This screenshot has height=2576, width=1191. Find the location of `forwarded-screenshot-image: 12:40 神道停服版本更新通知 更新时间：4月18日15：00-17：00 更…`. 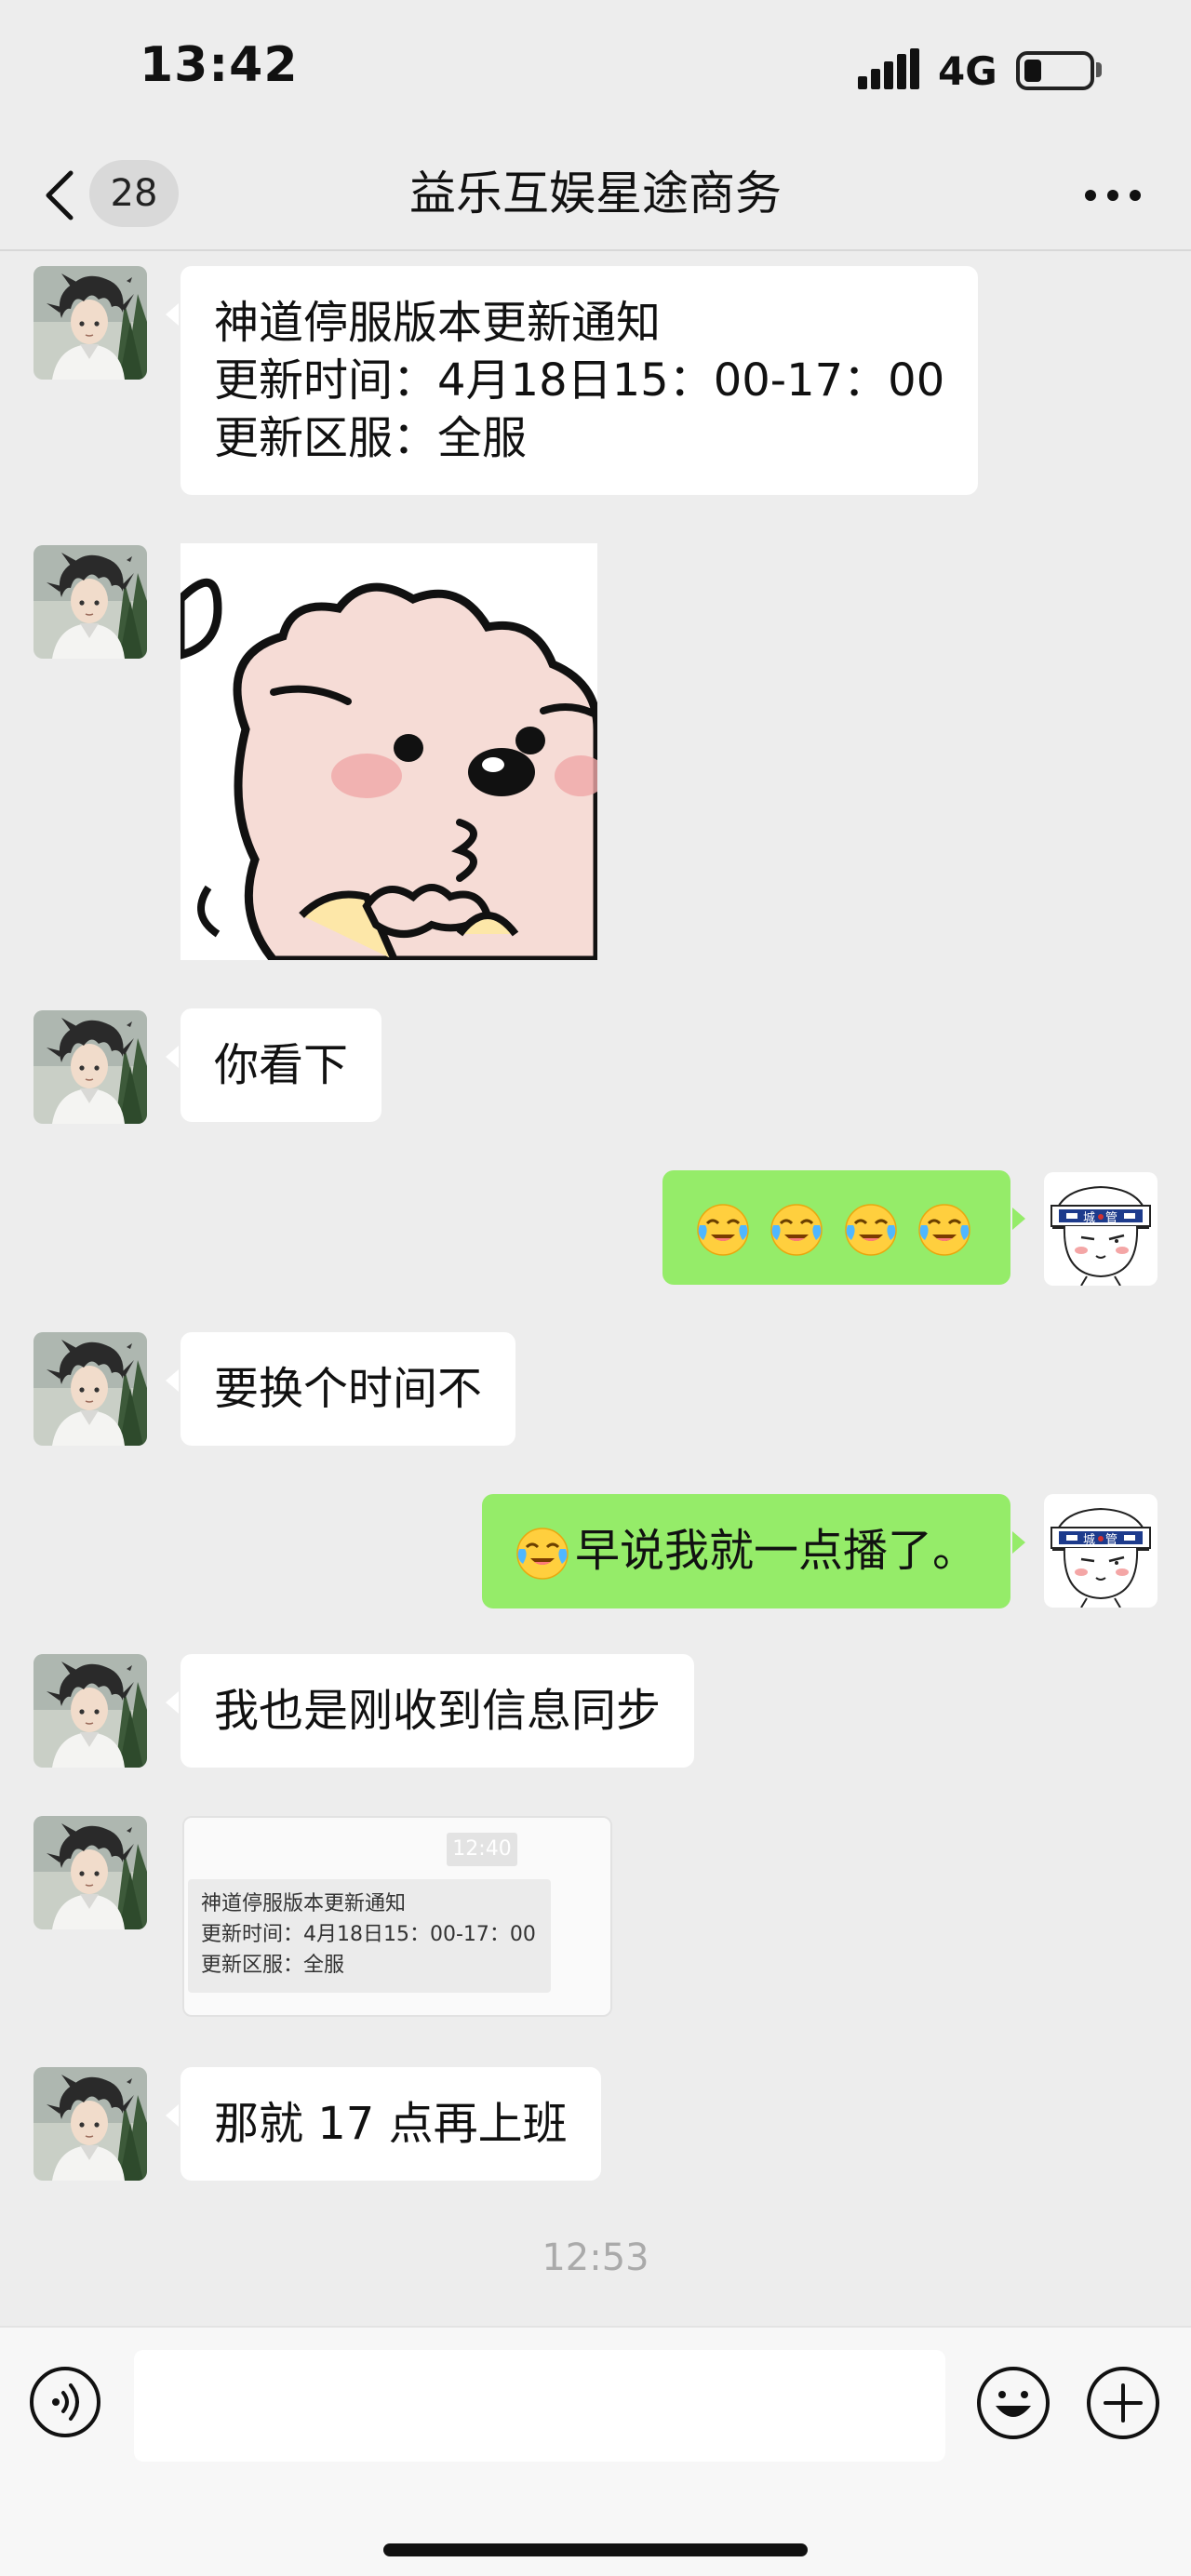

forwarded-screenshot-image: 12:40 神道停服版本更新通知 更新时间：4月18日15：00-17：00 更… is located at coordinates (397, 1916).